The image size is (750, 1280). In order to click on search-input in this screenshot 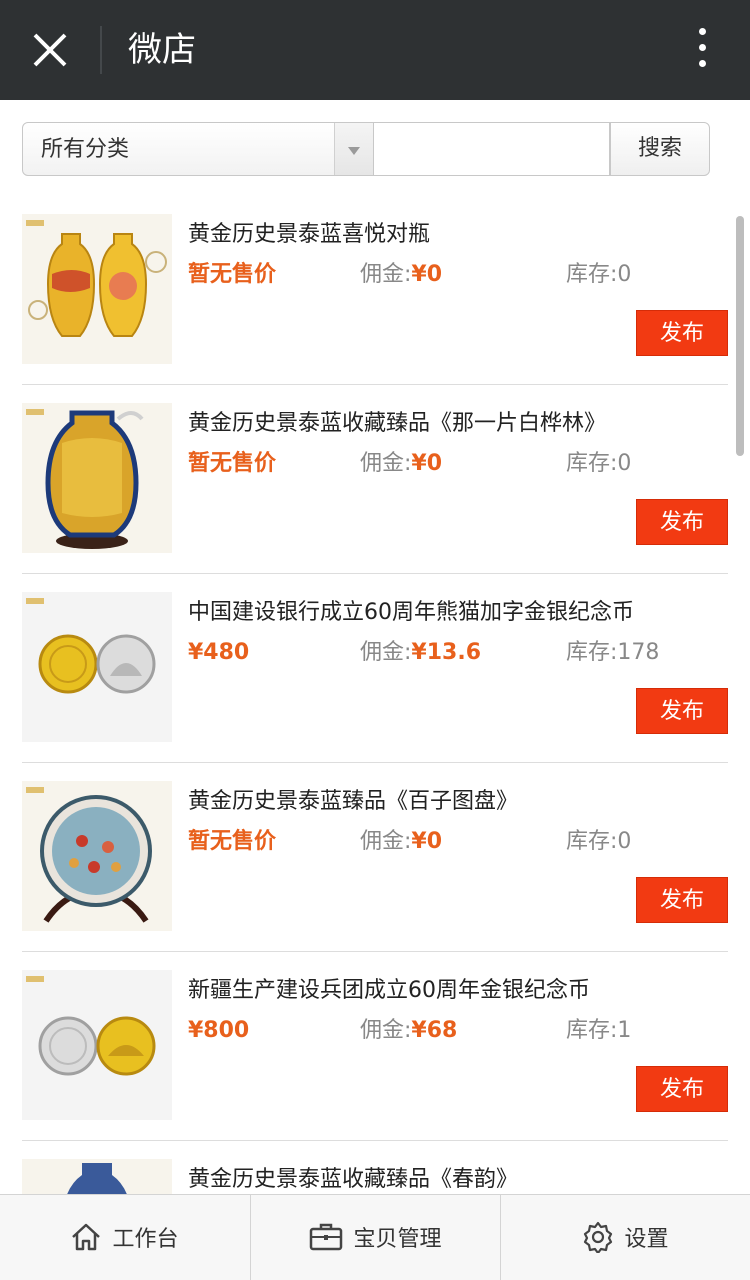, I will do `click(492, 149)`.